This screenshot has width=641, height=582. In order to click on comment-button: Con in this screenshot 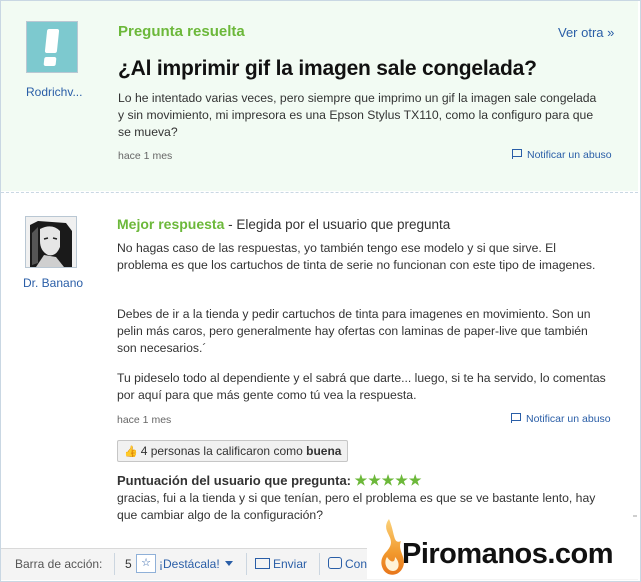, I will do `click(347, 564)`.